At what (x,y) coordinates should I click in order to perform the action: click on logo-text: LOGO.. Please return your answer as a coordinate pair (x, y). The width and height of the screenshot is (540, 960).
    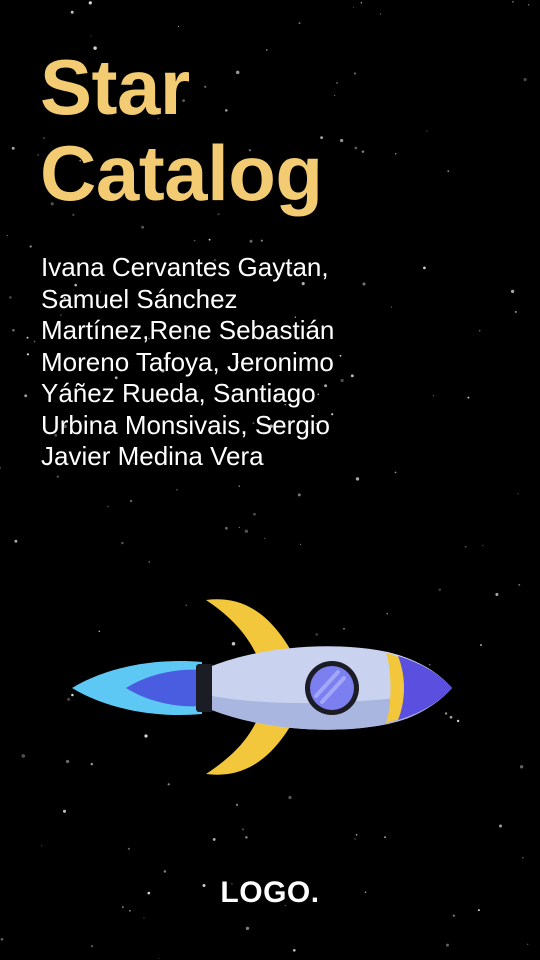
    Looking at the image, I should click on (270, 892).